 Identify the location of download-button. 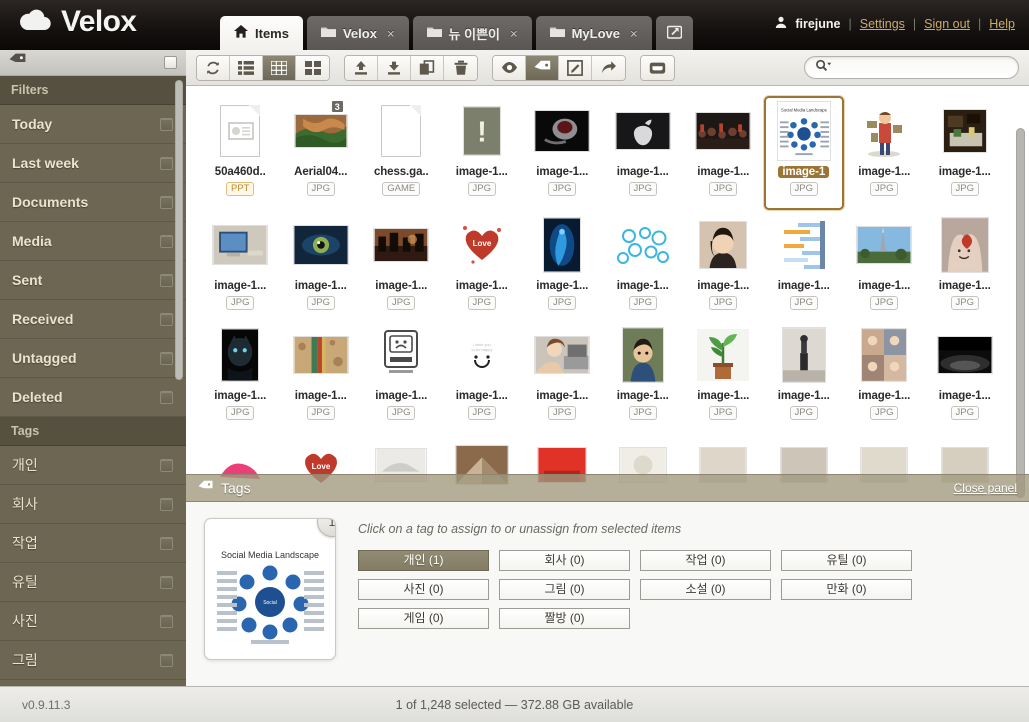
(394, 67).